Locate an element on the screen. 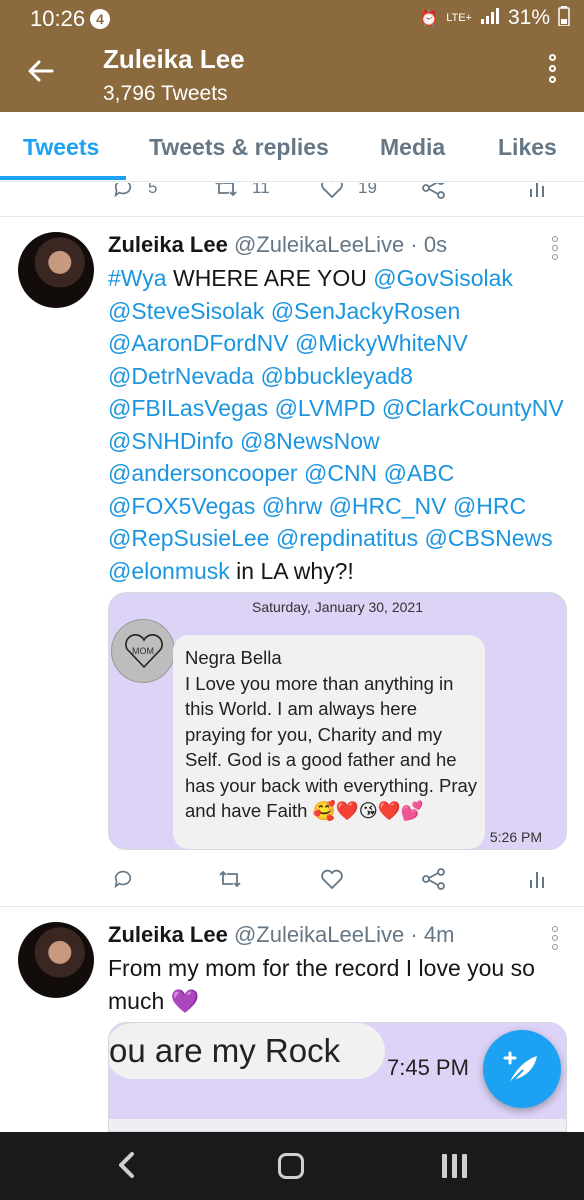 The height and width of the screenshot is (1200, 584). profile-header: Zuleika Lee 3,796 Tweets is located at coordinates (292, 75).